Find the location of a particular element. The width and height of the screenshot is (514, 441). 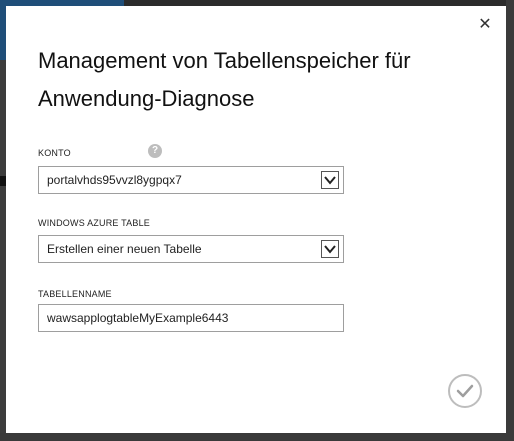

tablename-input is located at coordinates (191, 318).